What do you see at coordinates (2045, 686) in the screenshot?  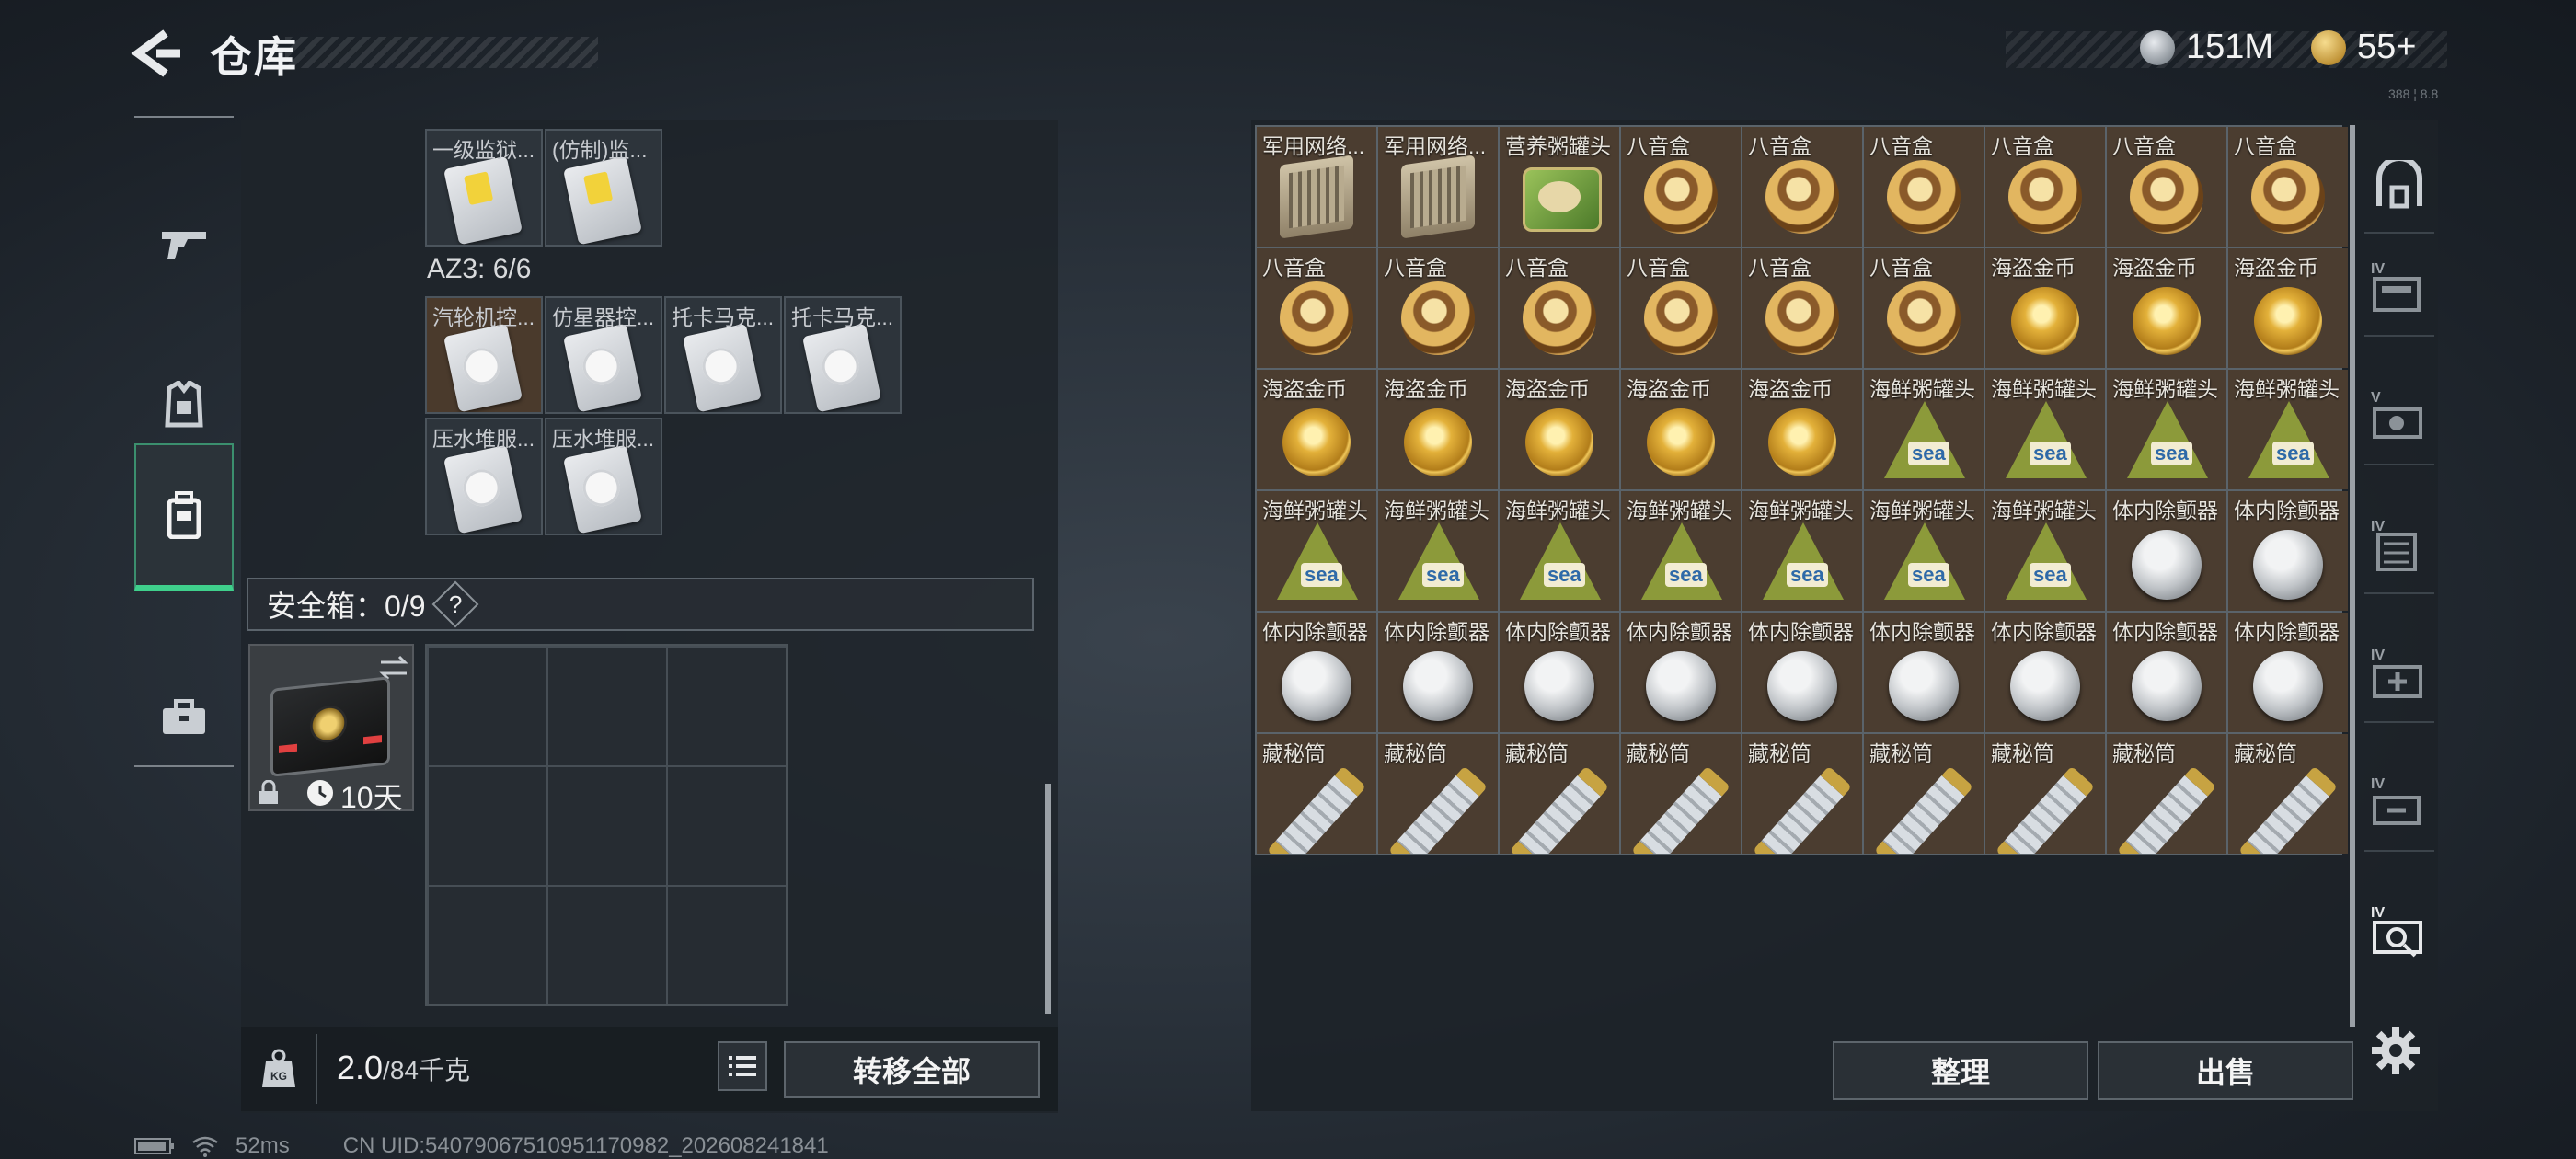 I see `implant-item-icon` at bounding box center [2045, 686].